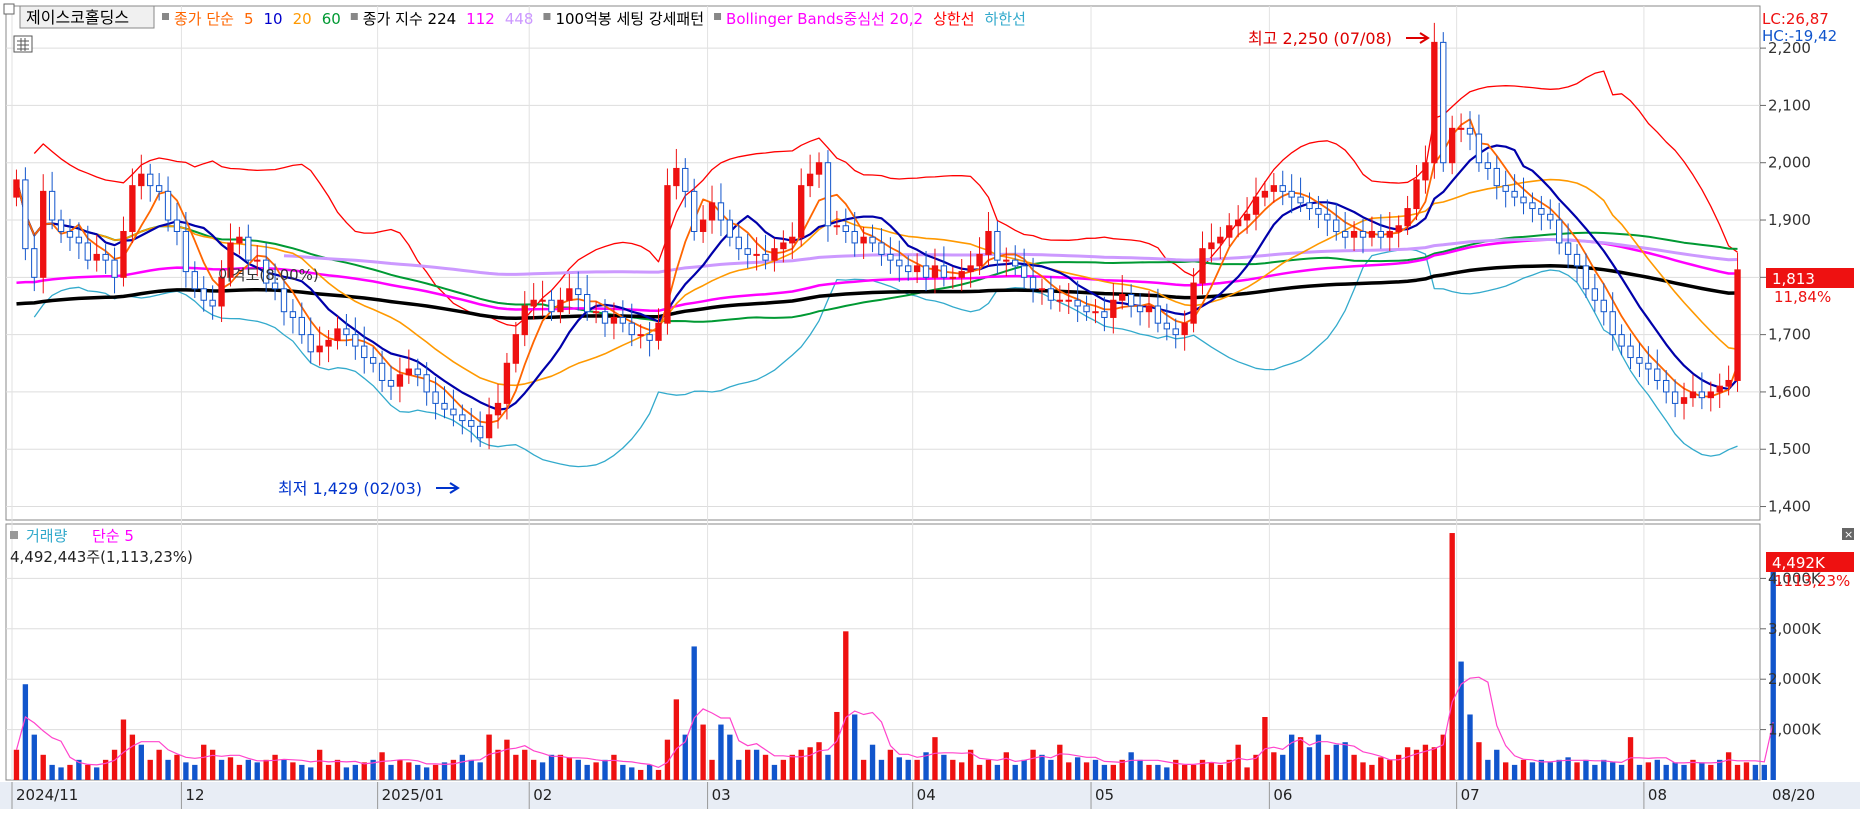 The image size is (1860, 813). What do you see at coordinates (1795, 730) in the screenshot?
I see `volume-tick-label: 1,000K` at bounding box center [1795, 730].